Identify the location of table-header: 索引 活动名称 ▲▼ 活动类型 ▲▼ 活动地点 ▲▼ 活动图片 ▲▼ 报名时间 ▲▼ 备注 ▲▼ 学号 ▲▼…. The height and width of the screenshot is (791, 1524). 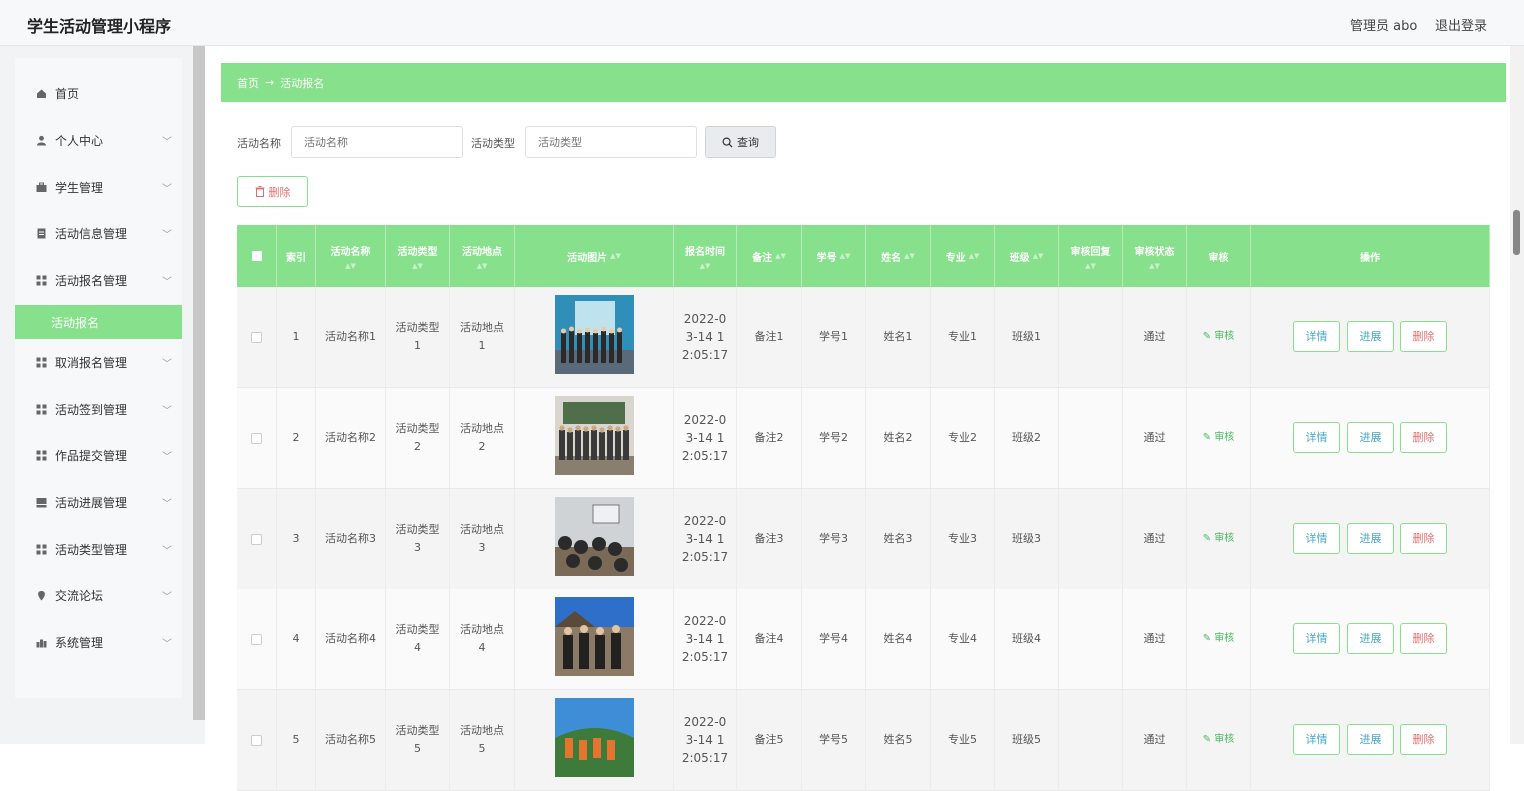
(863, 256).